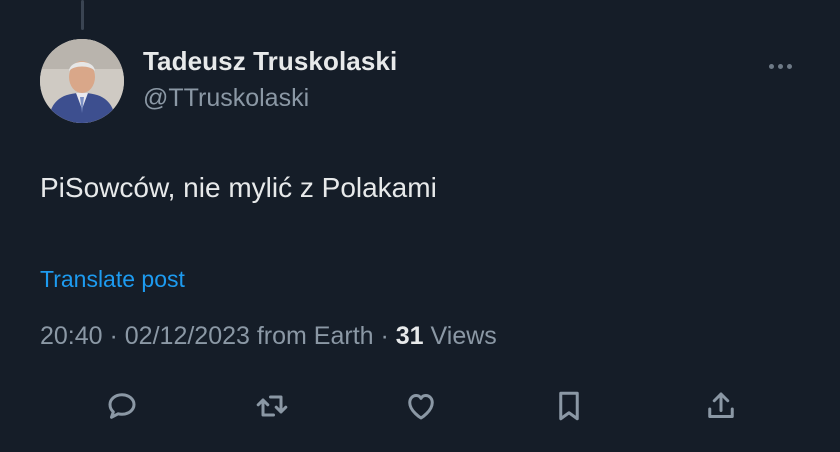 The image size is (840, 452). I want to click on reply-icon, so click(122, 406).